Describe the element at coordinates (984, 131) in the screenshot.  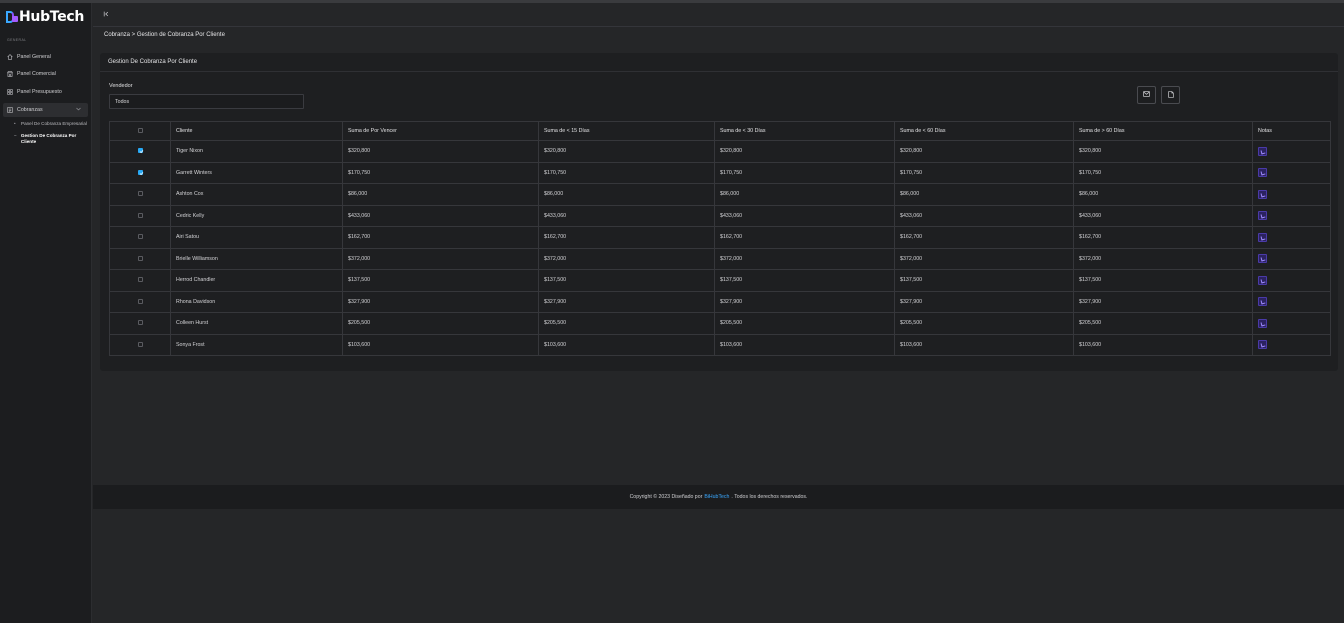
I see `column-header-60-dias: Suma de < 60 Días` at that location.